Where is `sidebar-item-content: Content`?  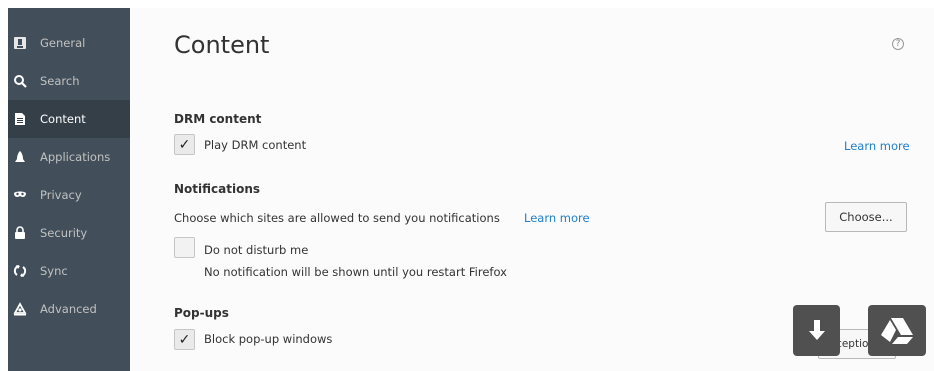
sidebar-item-content: Content is located at coordinates (69, 119).